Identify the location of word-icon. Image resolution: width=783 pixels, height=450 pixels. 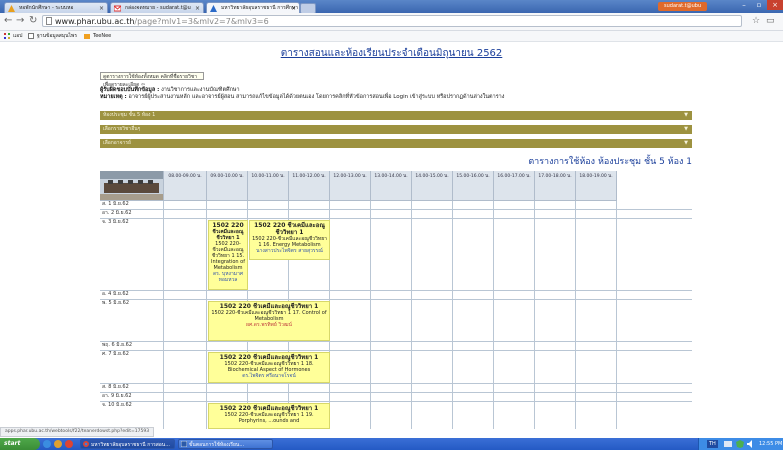
(184, 444).